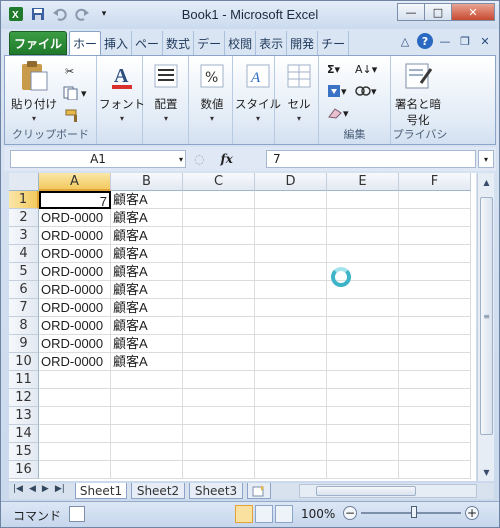 Image resolution: width=500 pixels, height=528 pixels. What do you see at coordinates (291, 182) in the screenshot?
I see `column-header-d: D` at bounding box center [291, 182].